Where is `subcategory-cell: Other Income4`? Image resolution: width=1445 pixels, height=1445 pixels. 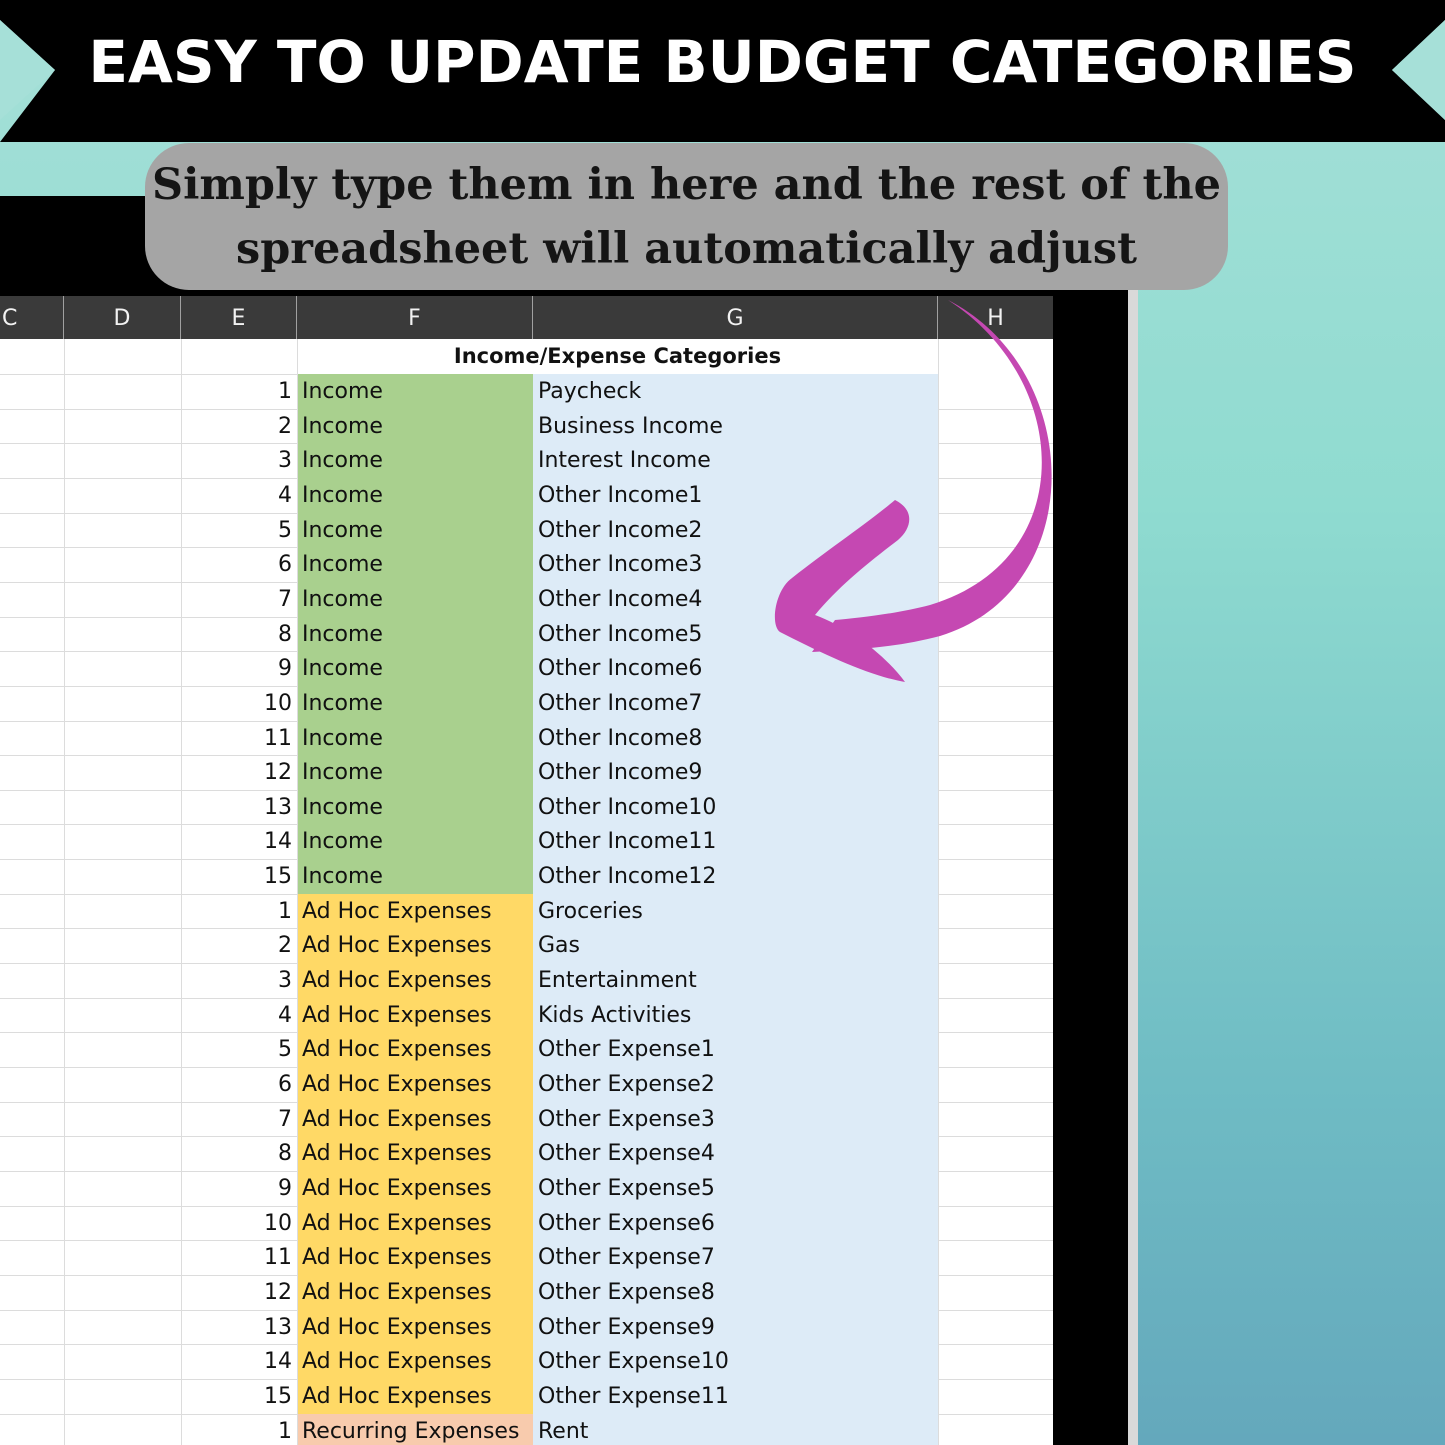 subcategory-cell: Other Income4 is located at coordinates (620, 600).